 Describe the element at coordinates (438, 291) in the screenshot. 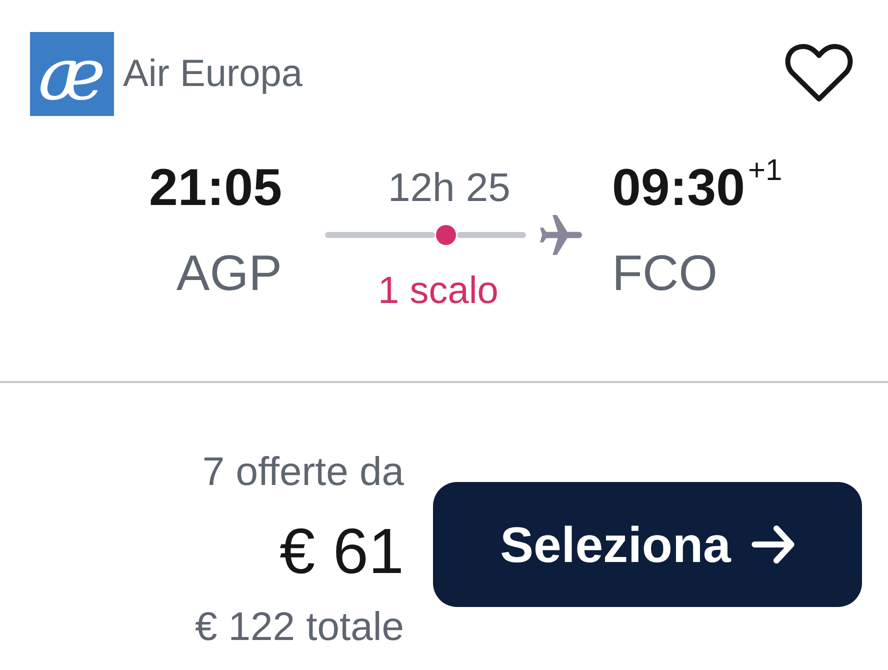

I see `stops-count: 1 scalo` at that location.